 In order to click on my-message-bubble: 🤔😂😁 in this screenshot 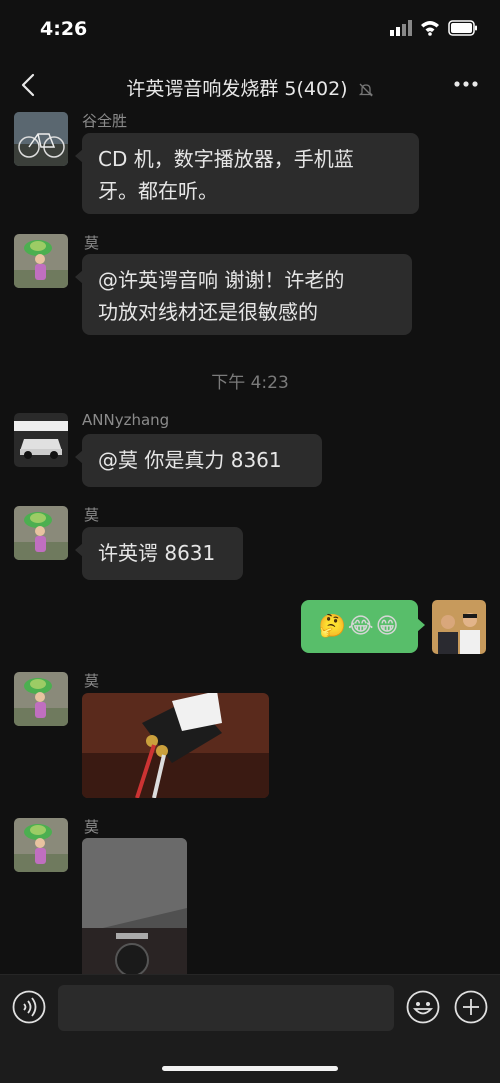, I will do `click(363, 626)`.